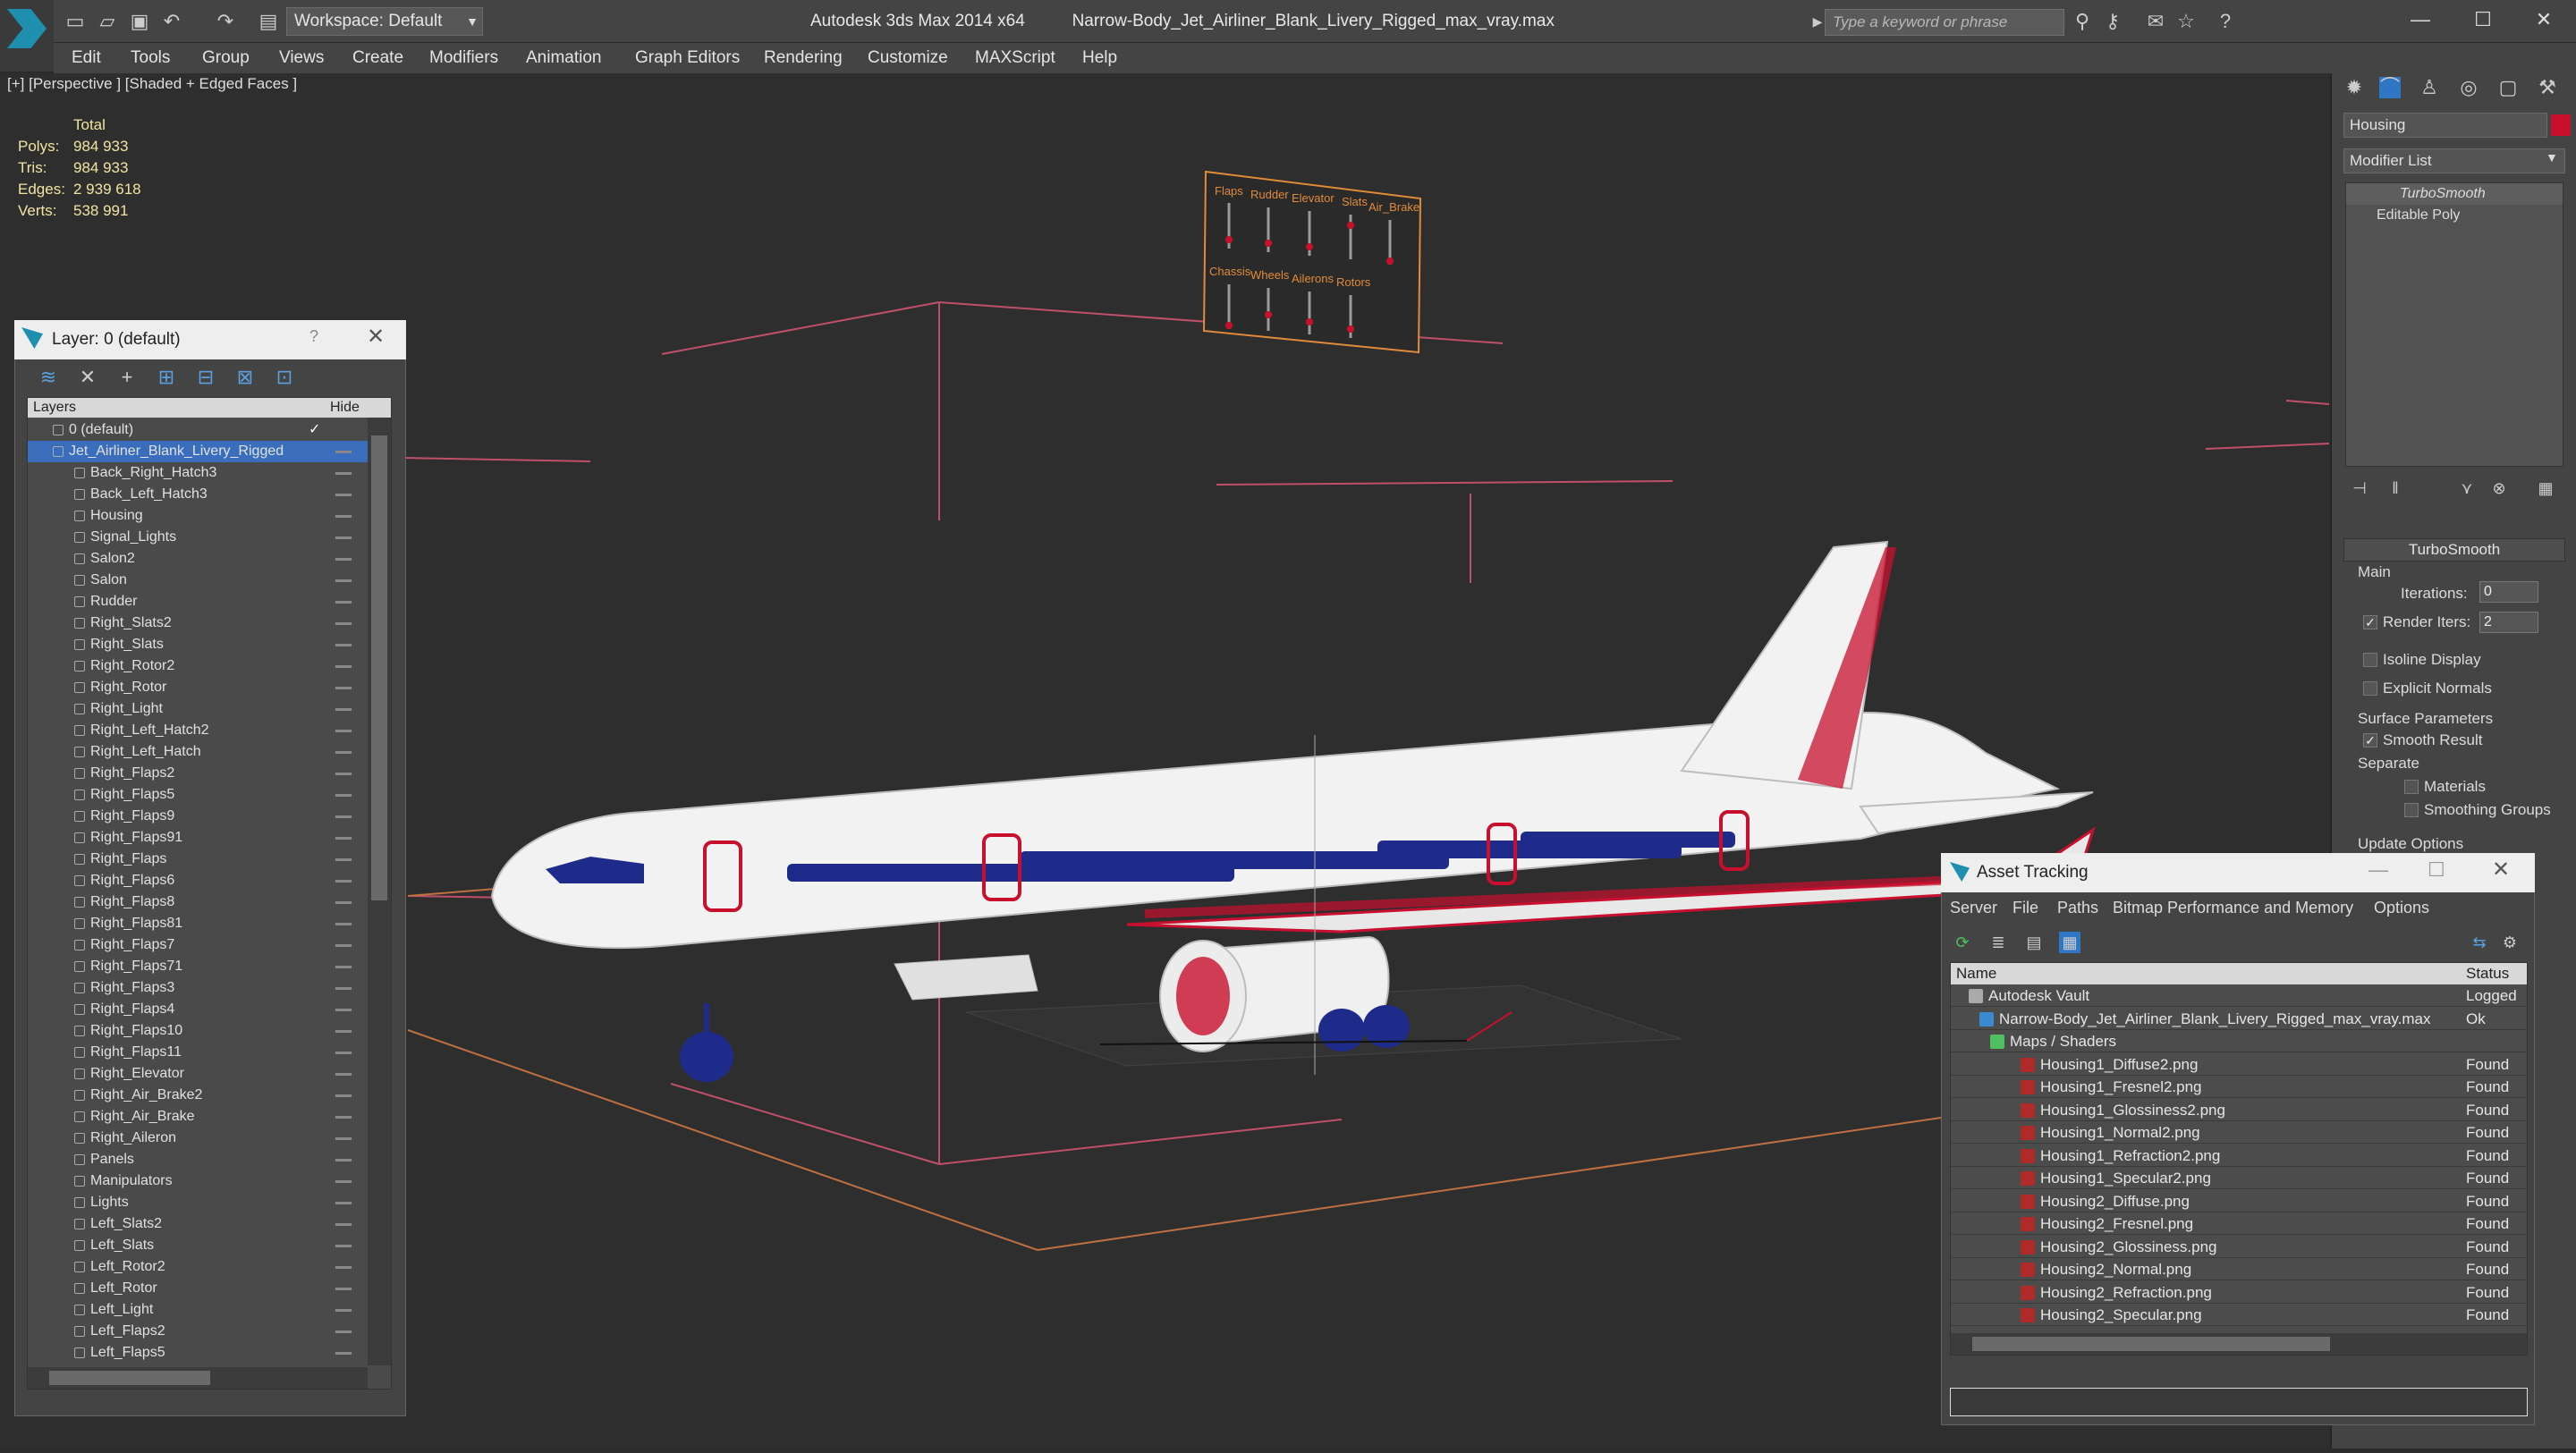 This screenshot has width=2576, height=1453. I want to click on new-file-icon: ▭, so click(75, 21).